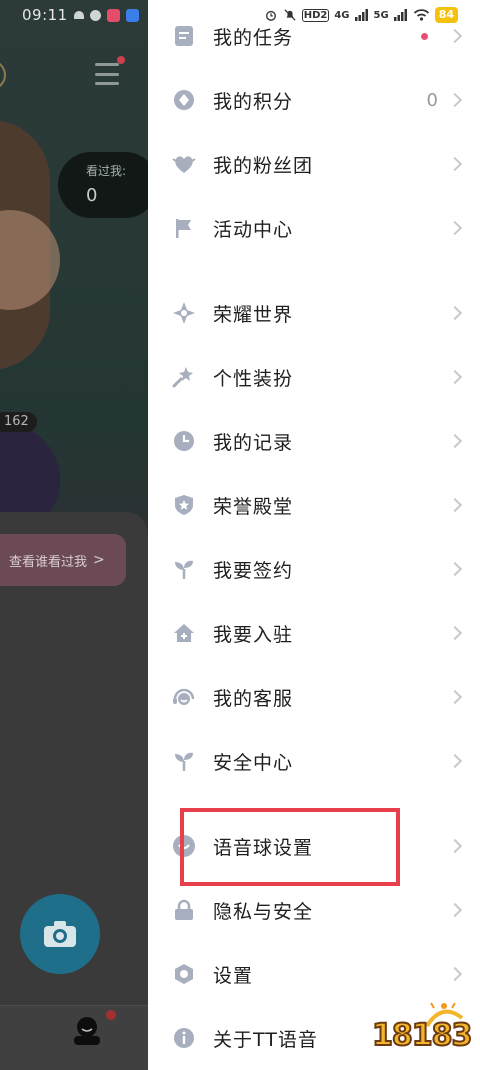 This screenshot has height=1070, width=480. What do you see at coordinates (45, 15) in the screenshot?
I see `status-time: 09:11` at bounding box center [45, 15].